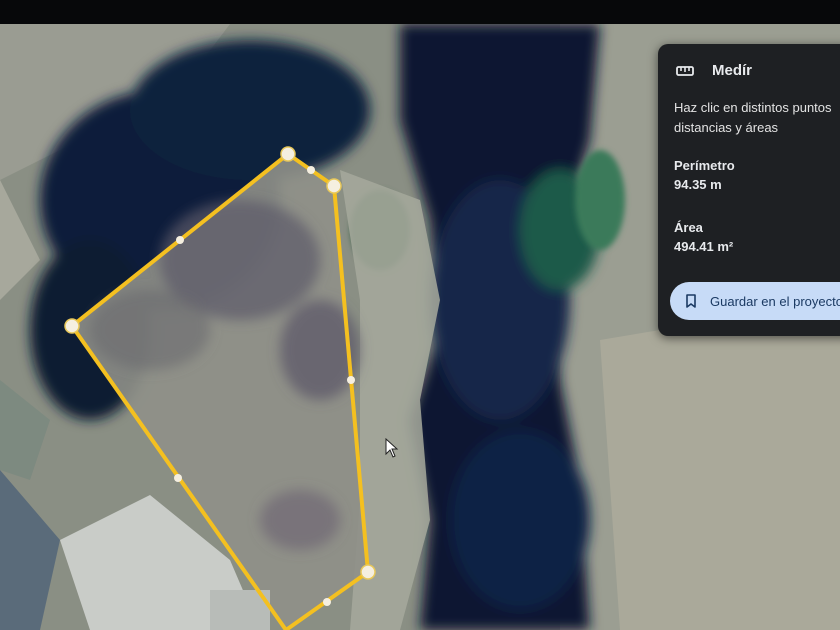 The height and width of the screenshot is (630, 840). I want to click on save-button-label: Guardar en el proyecto, so click(775, 301).